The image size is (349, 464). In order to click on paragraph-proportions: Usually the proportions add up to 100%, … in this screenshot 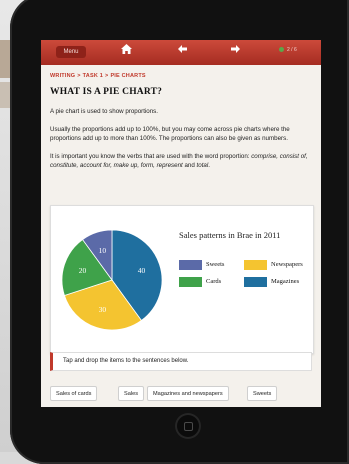, I will do `click(170, 134)`.